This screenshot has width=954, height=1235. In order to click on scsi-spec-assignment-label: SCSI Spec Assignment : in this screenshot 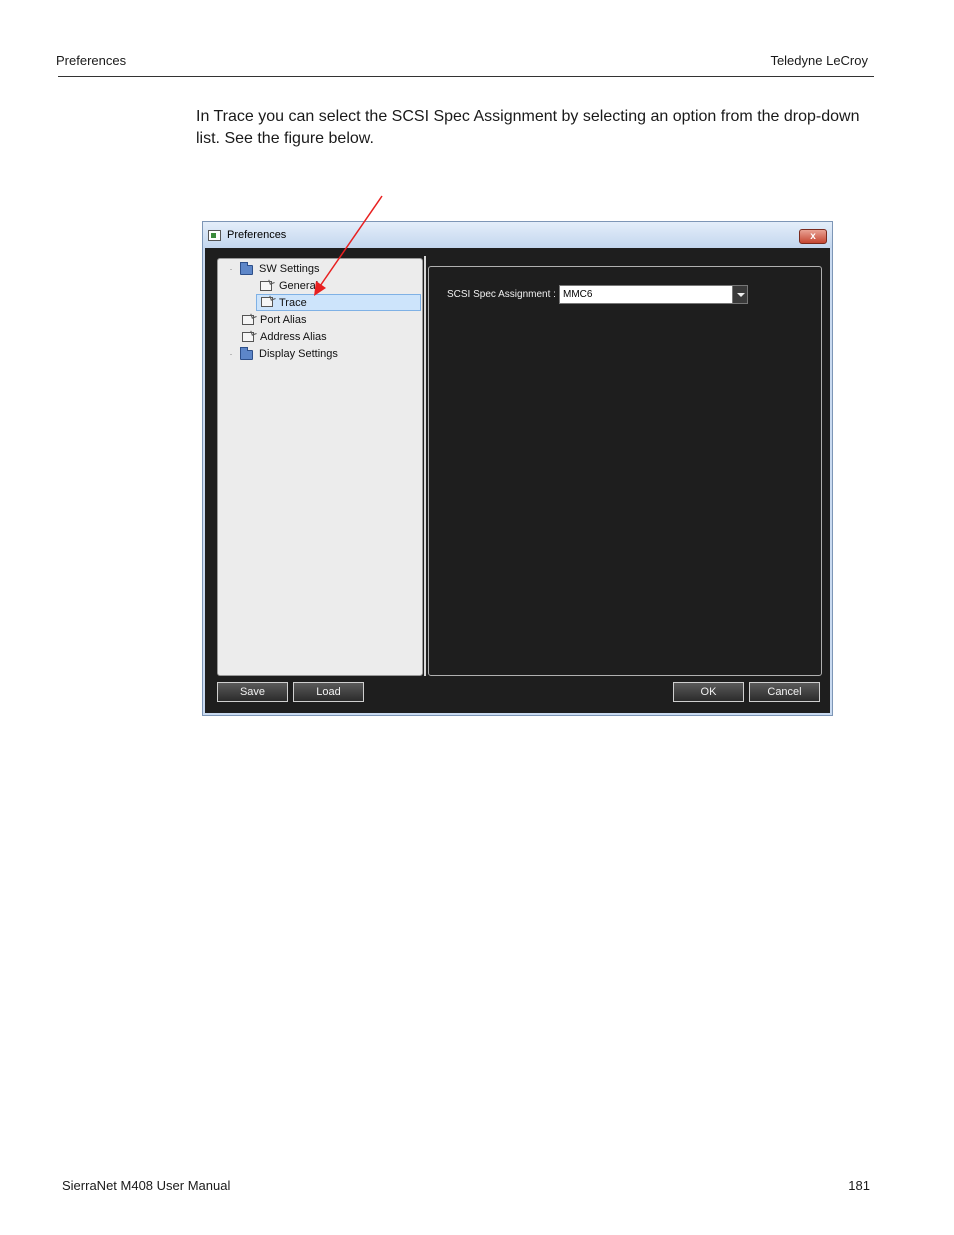, I will do `click(501, 294)`.